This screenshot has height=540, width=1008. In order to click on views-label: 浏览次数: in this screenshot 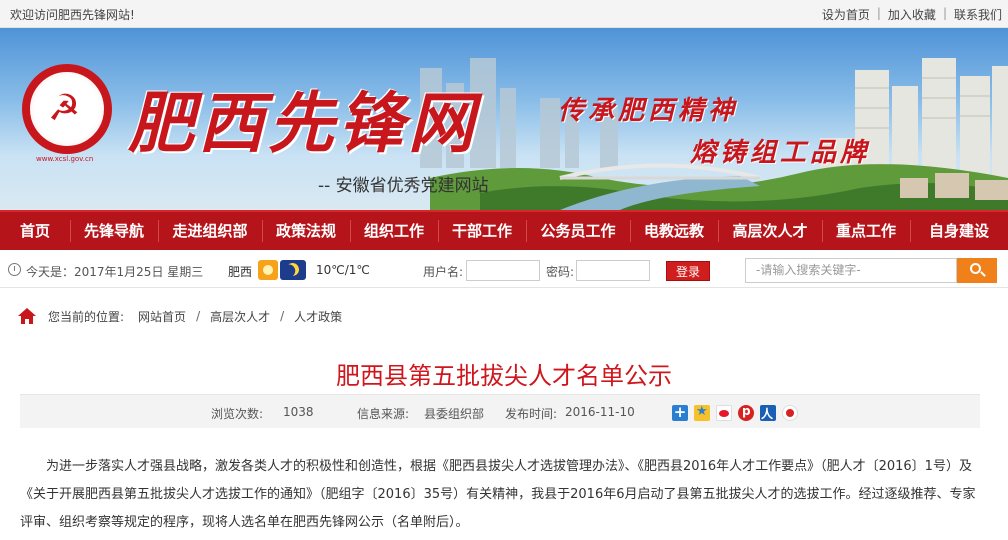, I will do `click(237, 414)`.